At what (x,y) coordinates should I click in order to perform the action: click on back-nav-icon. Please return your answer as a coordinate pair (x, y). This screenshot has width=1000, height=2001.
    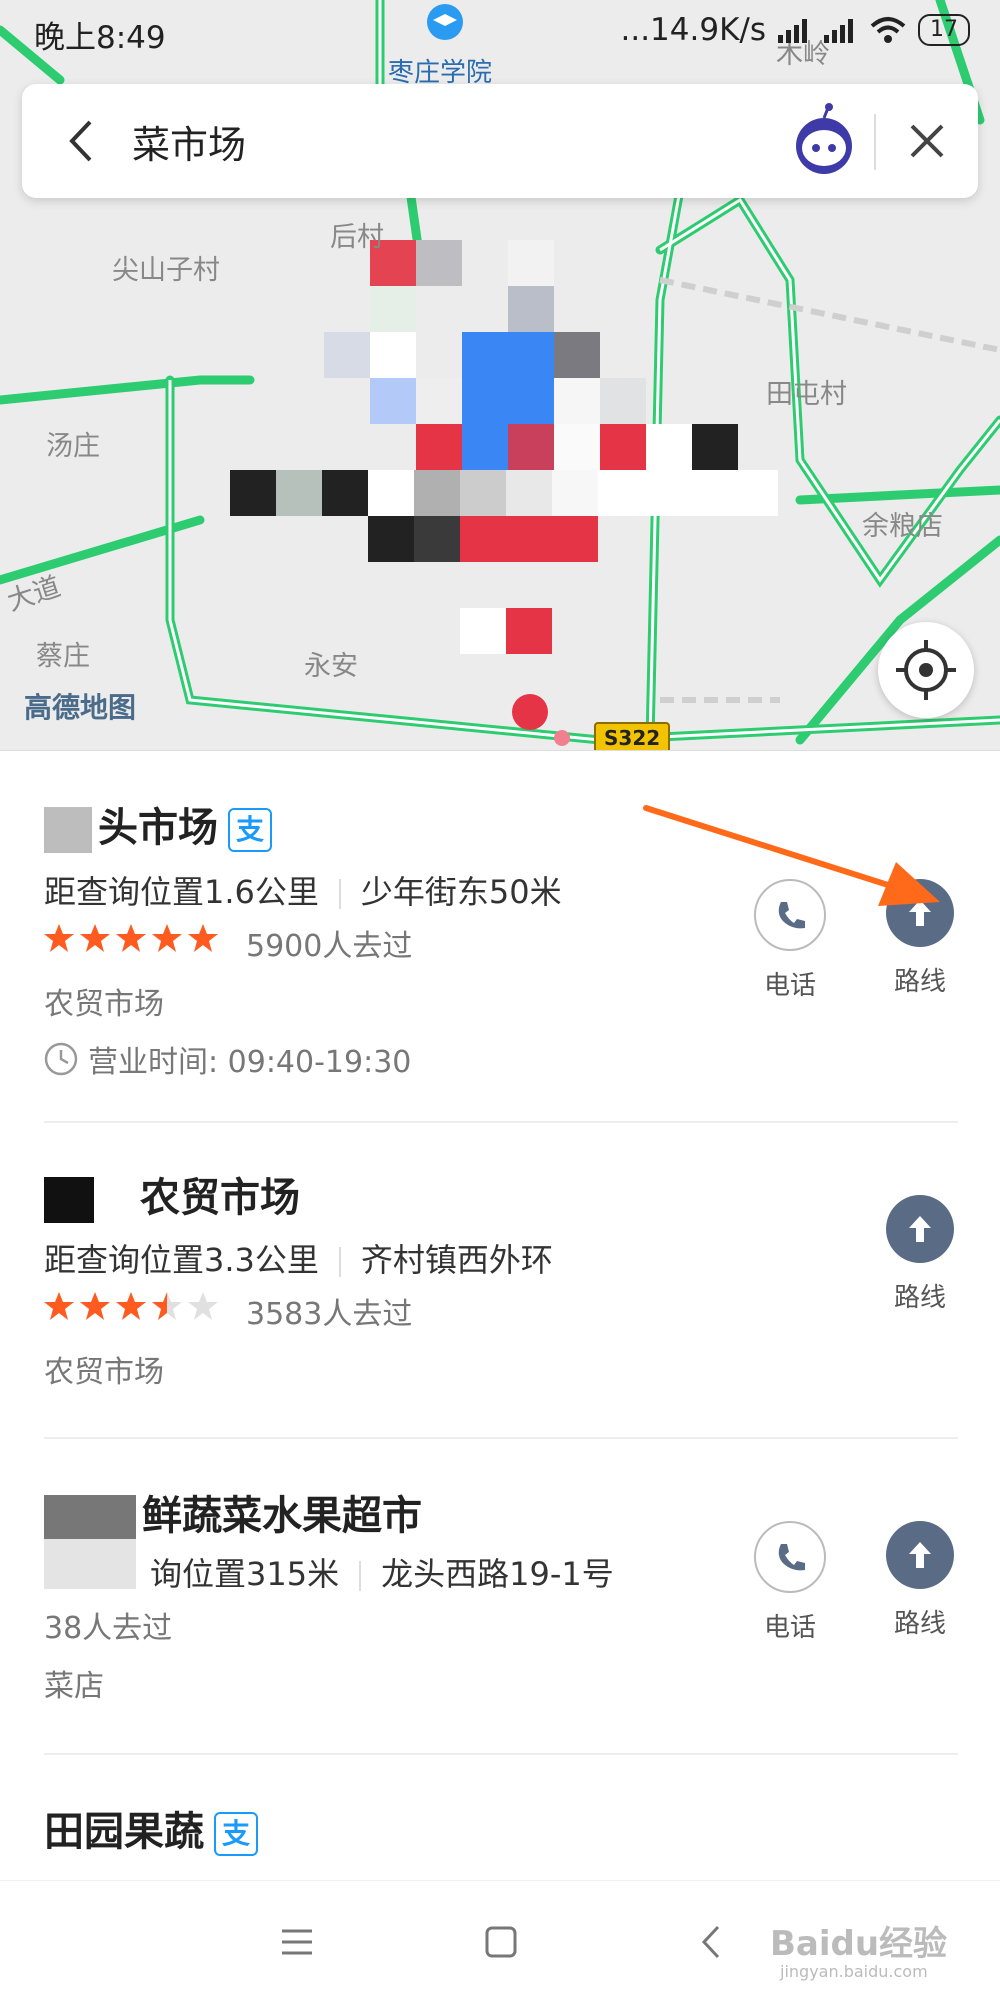
    Looking at the image, I should click on (711, 1942).